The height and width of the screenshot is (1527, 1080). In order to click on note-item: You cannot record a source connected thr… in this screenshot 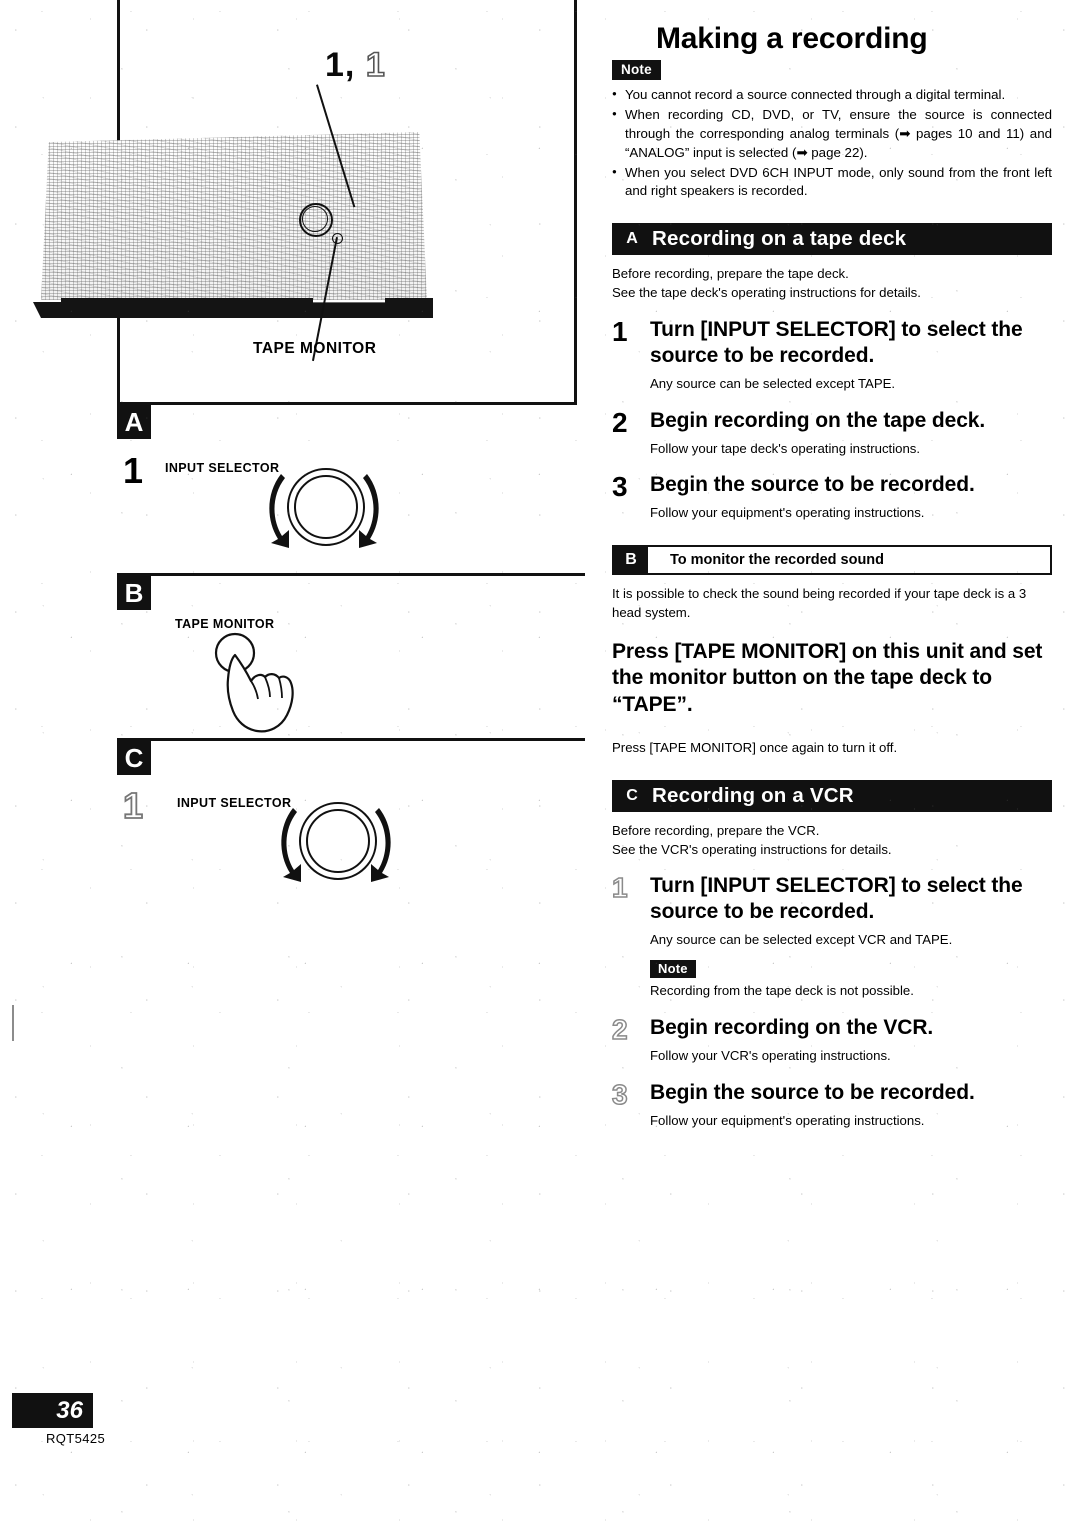, I will do `click(832, 95)`.